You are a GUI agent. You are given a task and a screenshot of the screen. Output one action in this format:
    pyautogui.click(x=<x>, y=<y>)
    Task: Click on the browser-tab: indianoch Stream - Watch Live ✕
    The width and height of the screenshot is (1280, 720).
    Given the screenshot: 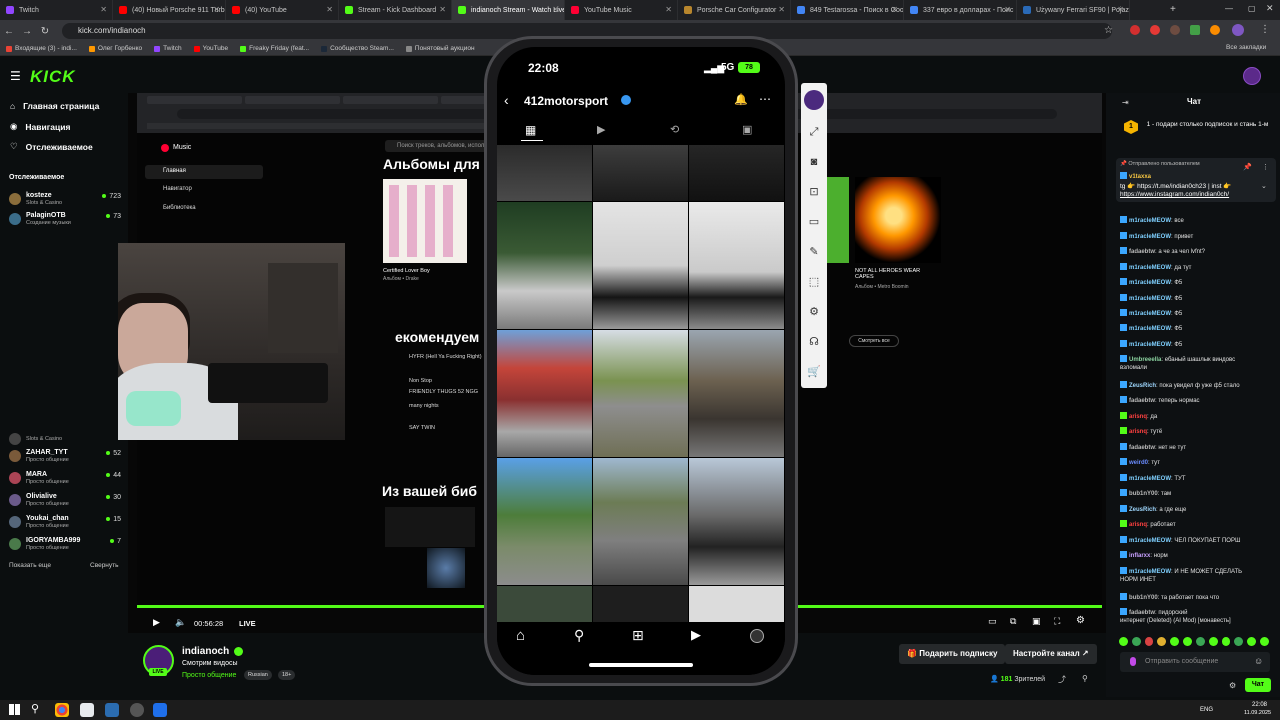 What is the action you would take?
    pyautogui.click(x=508, y=10)
    